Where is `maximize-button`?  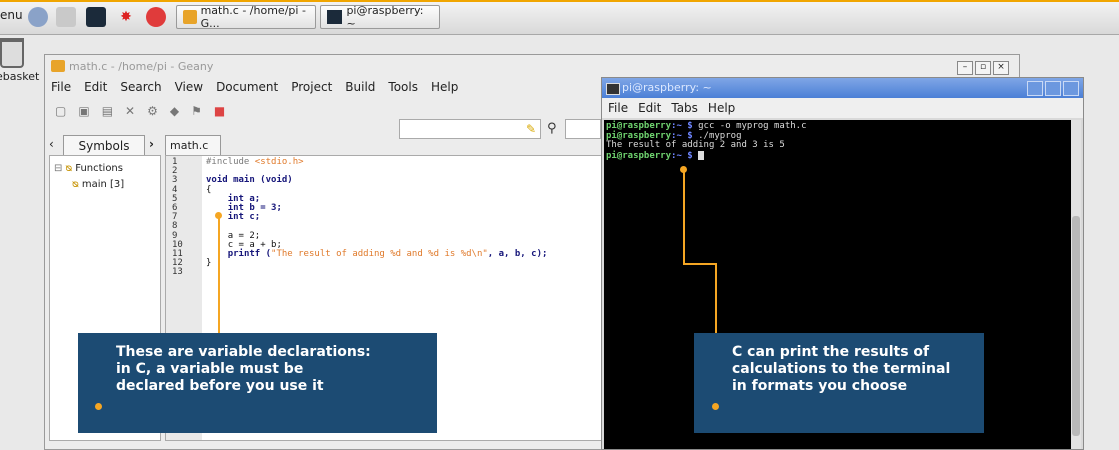 maximize-button is located at coordinates (1053, 88).